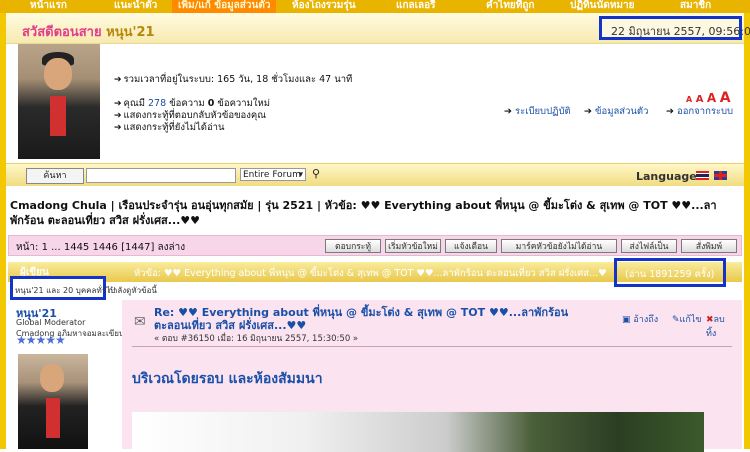 The height and width of the screenshot is (452, 750). Describe the element at coordinates (227, 379) in the screenshot. I see `post-content-text: บริเวณโดยรอบ และห้องสัมมนา` at that location.